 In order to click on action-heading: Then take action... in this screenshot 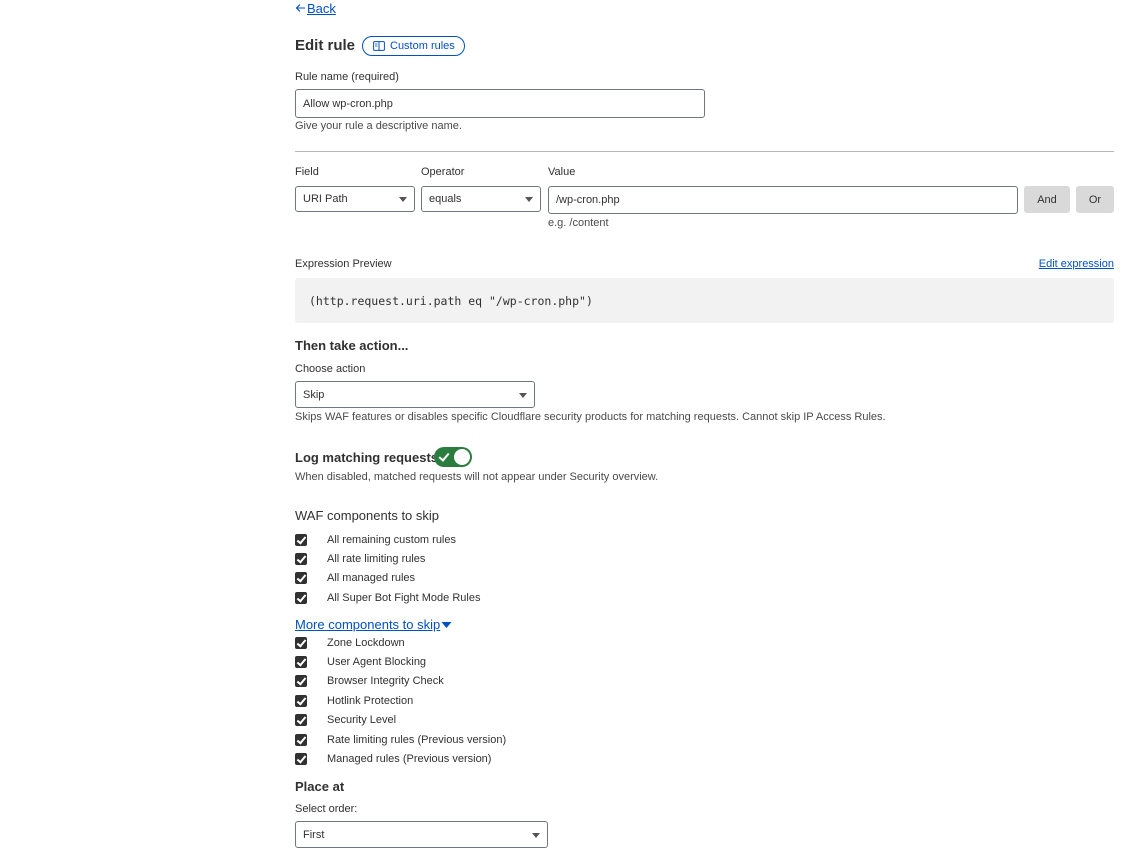, I will do `click(352, 345)`.